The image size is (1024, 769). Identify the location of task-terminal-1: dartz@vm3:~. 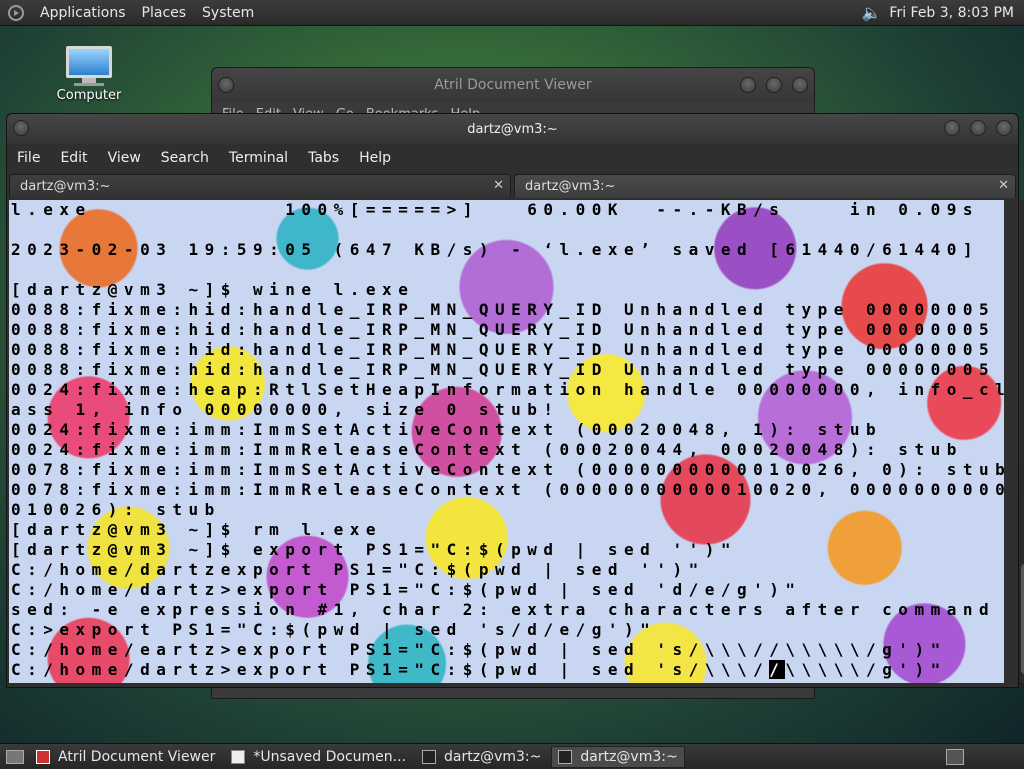
(481, 757).